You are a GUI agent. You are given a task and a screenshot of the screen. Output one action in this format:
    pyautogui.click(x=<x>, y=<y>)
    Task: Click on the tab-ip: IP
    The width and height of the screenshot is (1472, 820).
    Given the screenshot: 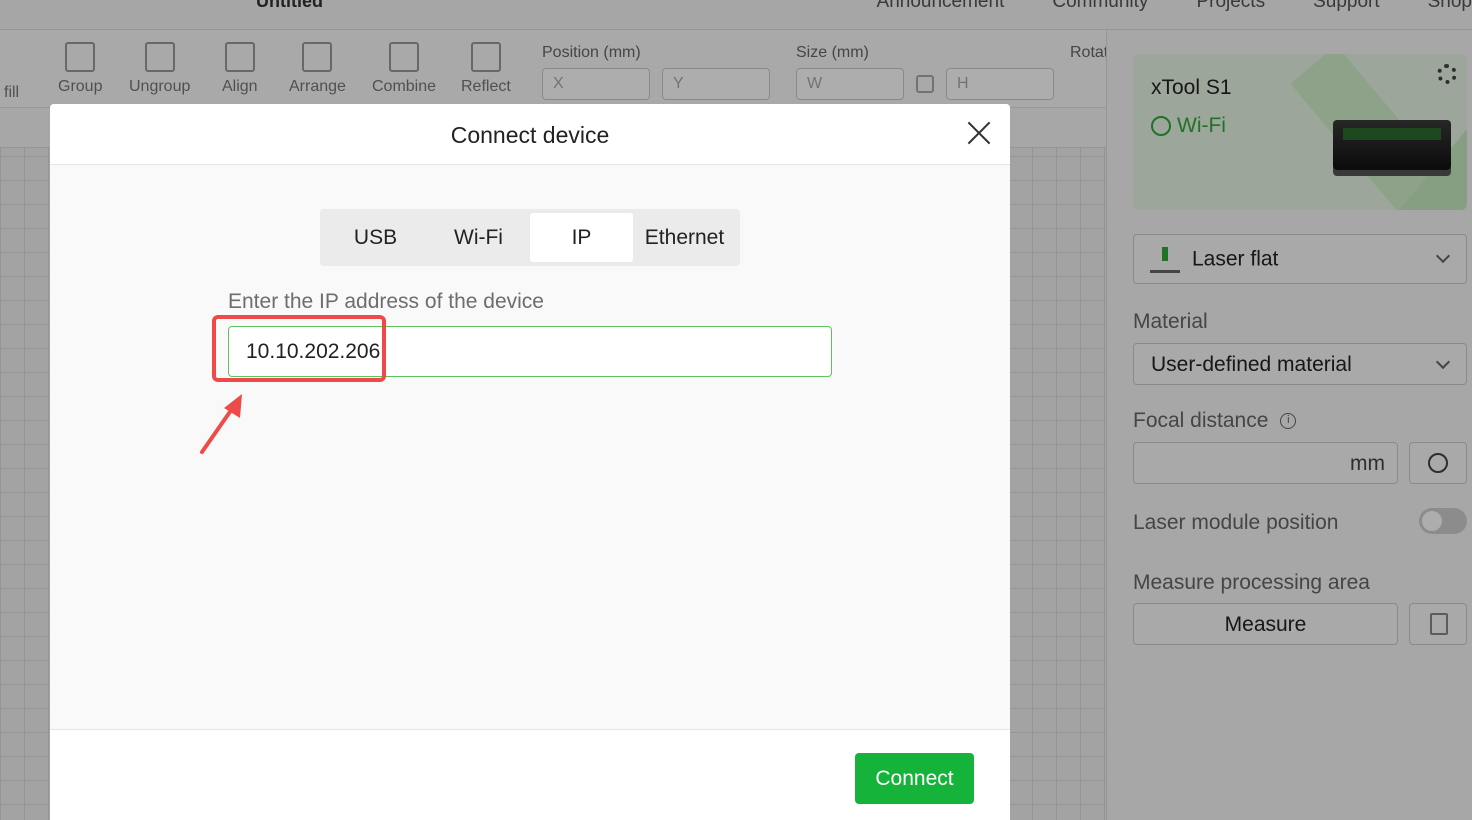 What is the action you would take?
    pyautogui.click(x=581, y=237)
    